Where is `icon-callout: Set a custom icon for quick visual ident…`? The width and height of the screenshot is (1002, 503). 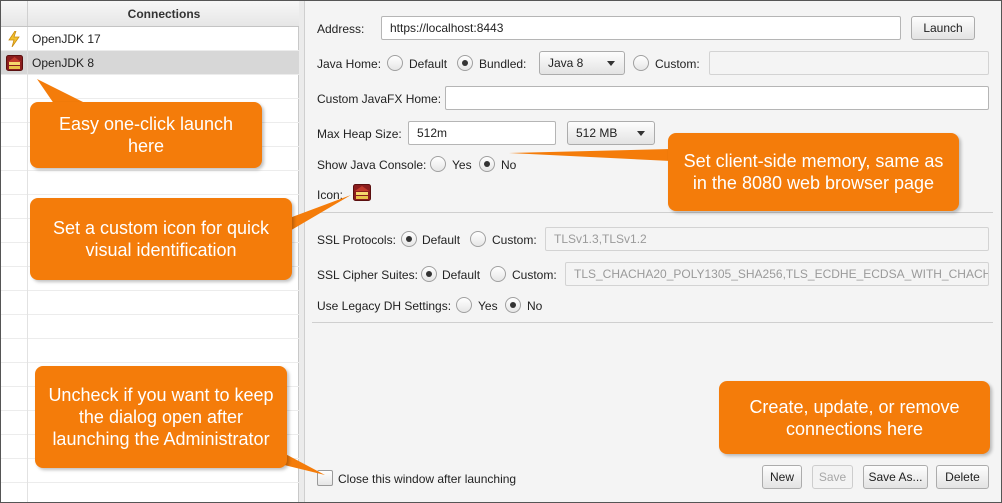 icon-callout: Set a custom icon for quick visual ident… is located at coordinates (161, 239).